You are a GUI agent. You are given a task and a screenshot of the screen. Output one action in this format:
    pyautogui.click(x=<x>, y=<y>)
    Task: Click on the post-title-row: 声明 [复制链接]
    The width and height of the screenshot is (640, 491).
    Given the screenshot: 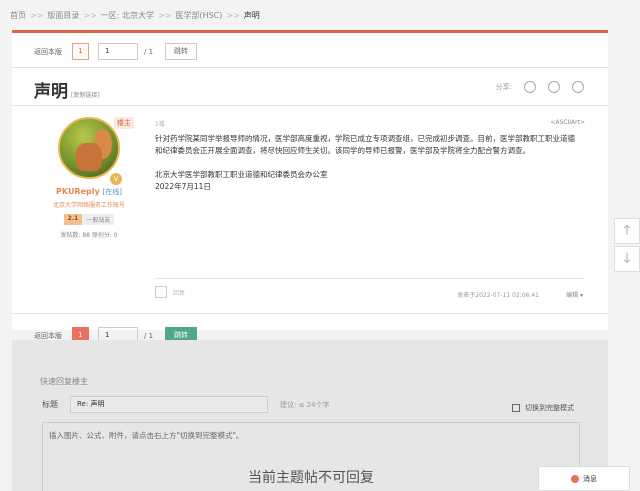 What is the action you would take?
    pyautogui.click(x=67, y=89)
    